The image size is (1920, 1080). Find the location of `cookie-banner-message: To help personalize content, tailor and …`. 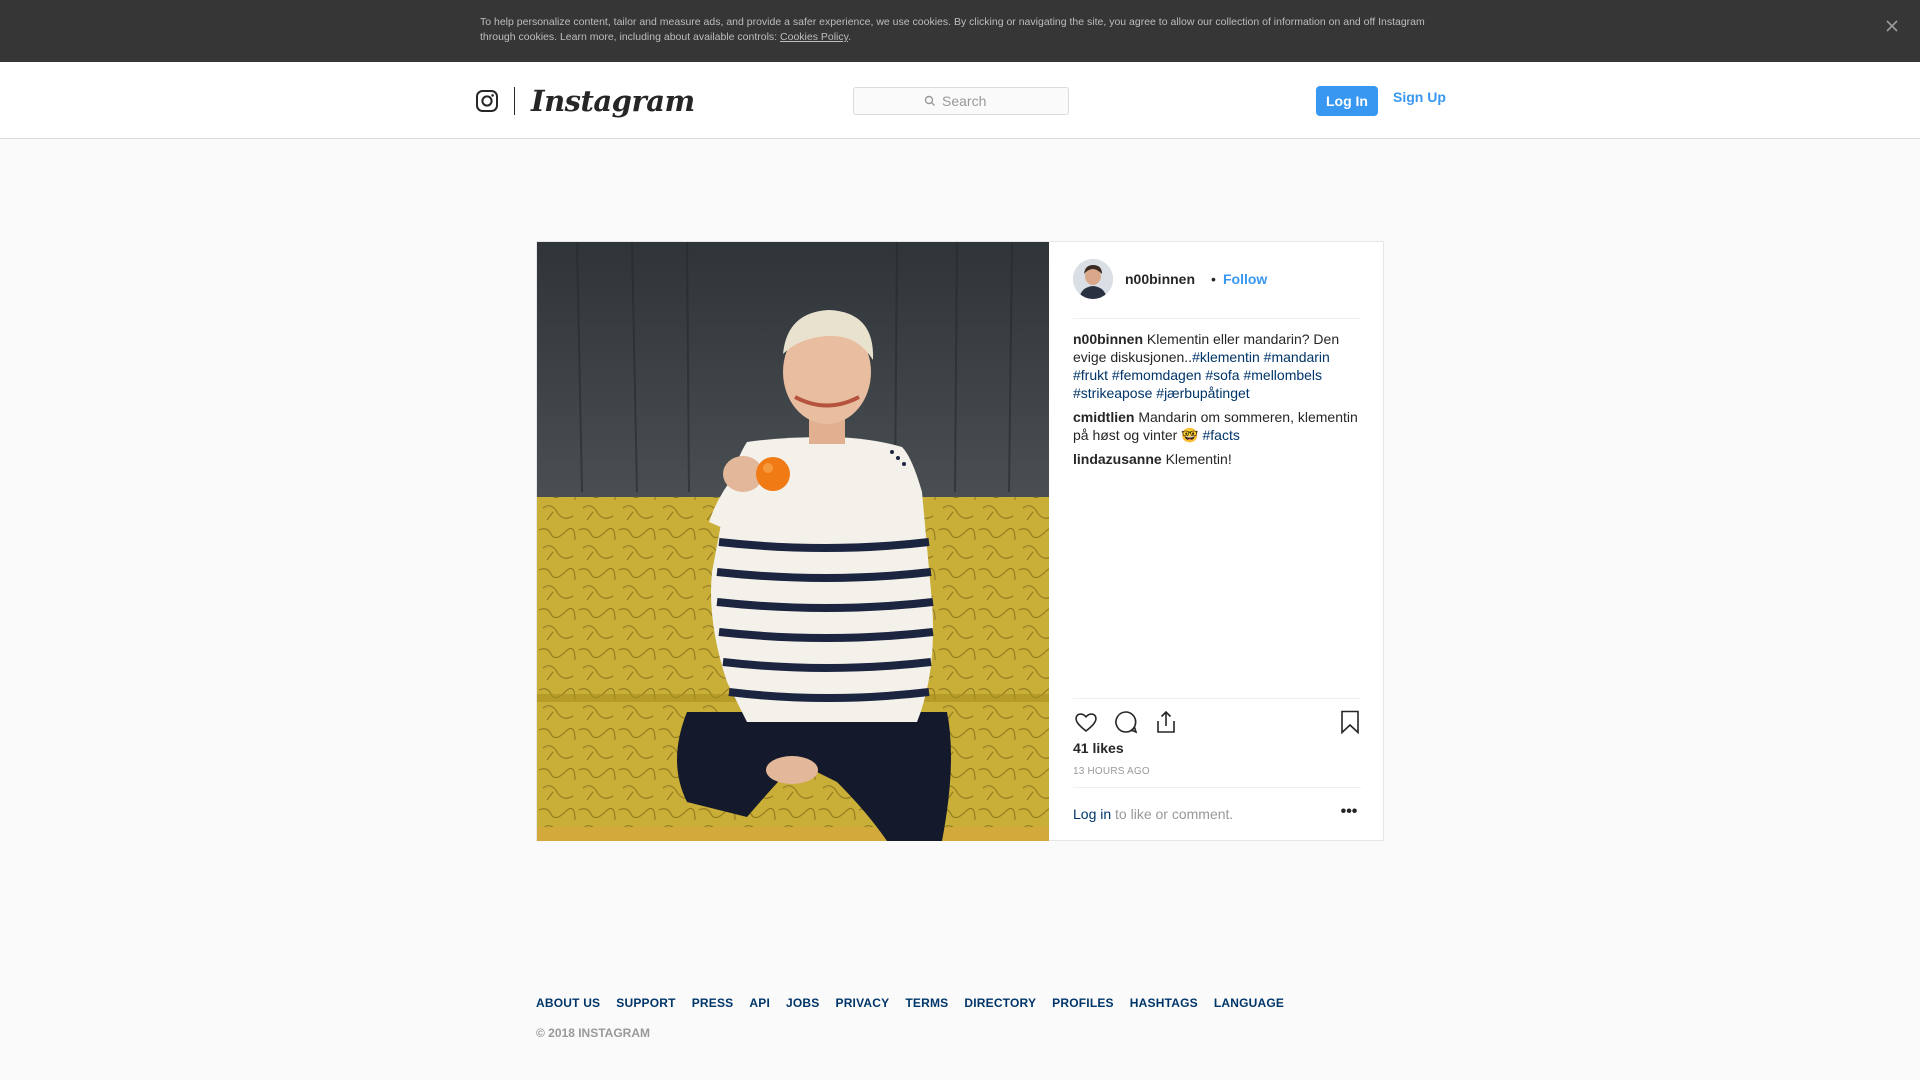

cookie-banner-message: To help personalize content, tailor and … is located at coordinates (952, 29).